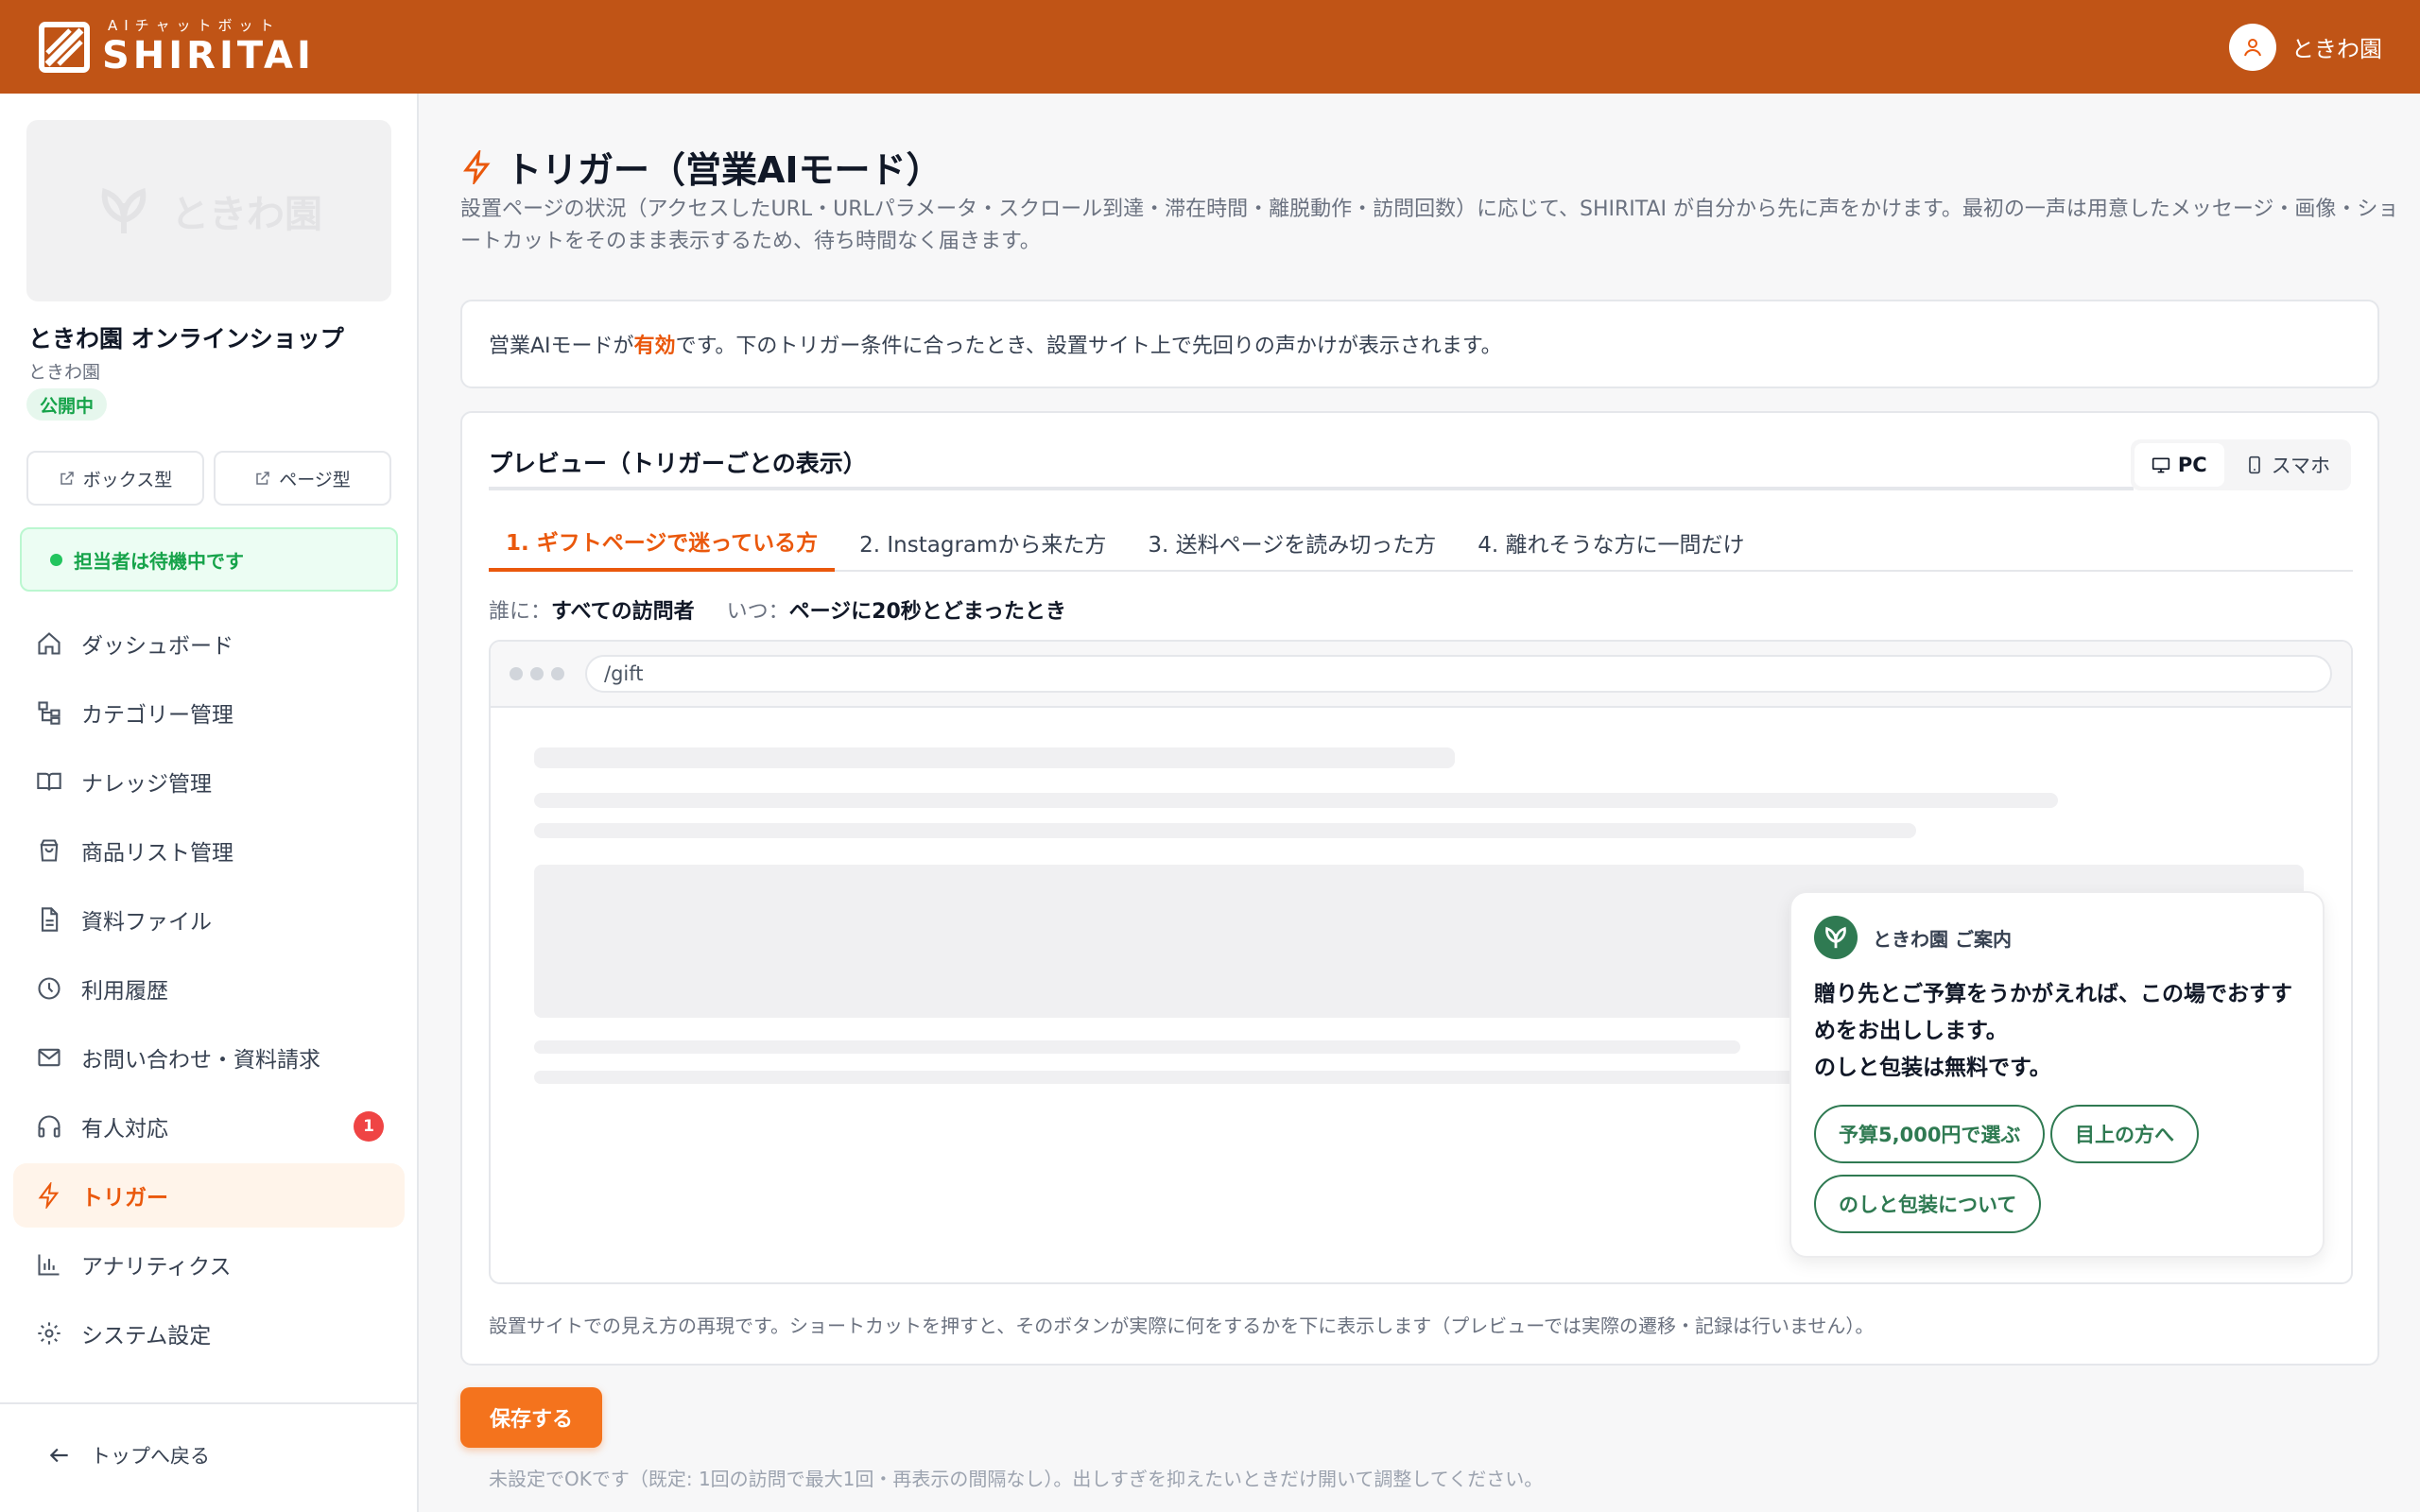  What do you see at coordinates (186, 338) in the screenshot?
I see `shop-name: ときわ園 オンラインショップ` at bounding box center [186, 338].